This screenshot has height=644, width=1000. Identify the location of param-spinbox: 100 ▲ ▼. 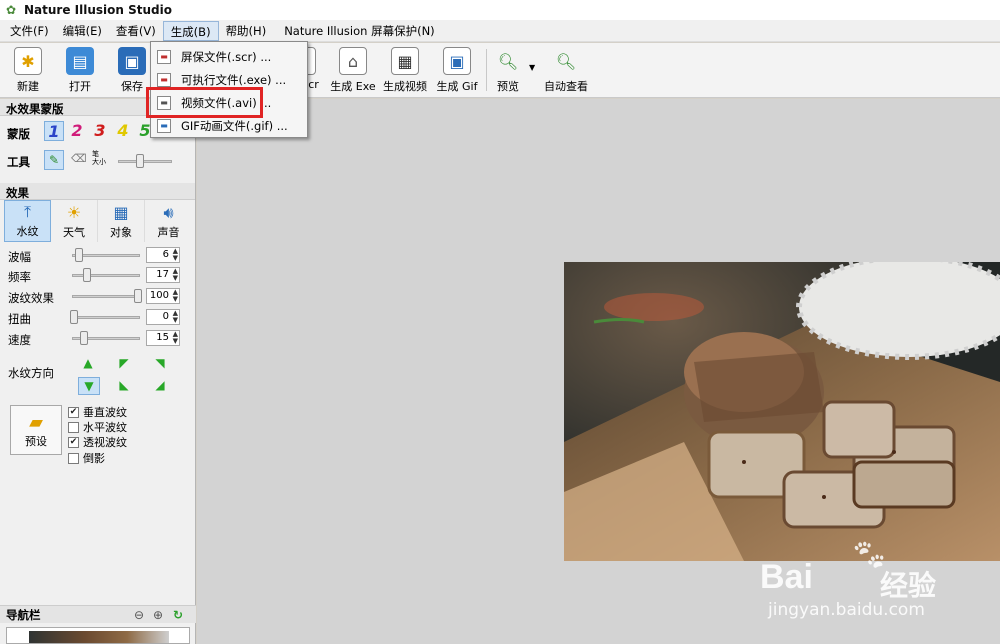
(163, 296).